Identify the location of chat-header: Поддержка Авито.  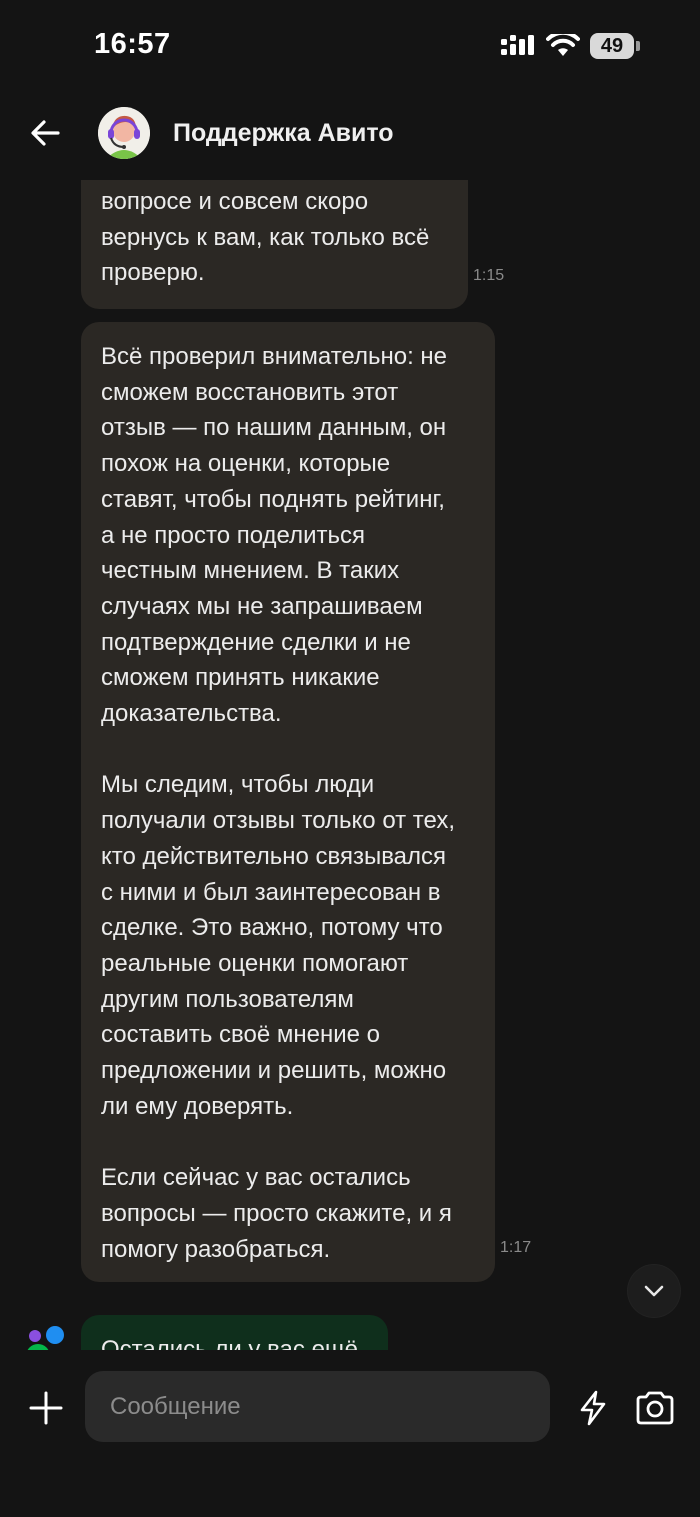
(350, 137).